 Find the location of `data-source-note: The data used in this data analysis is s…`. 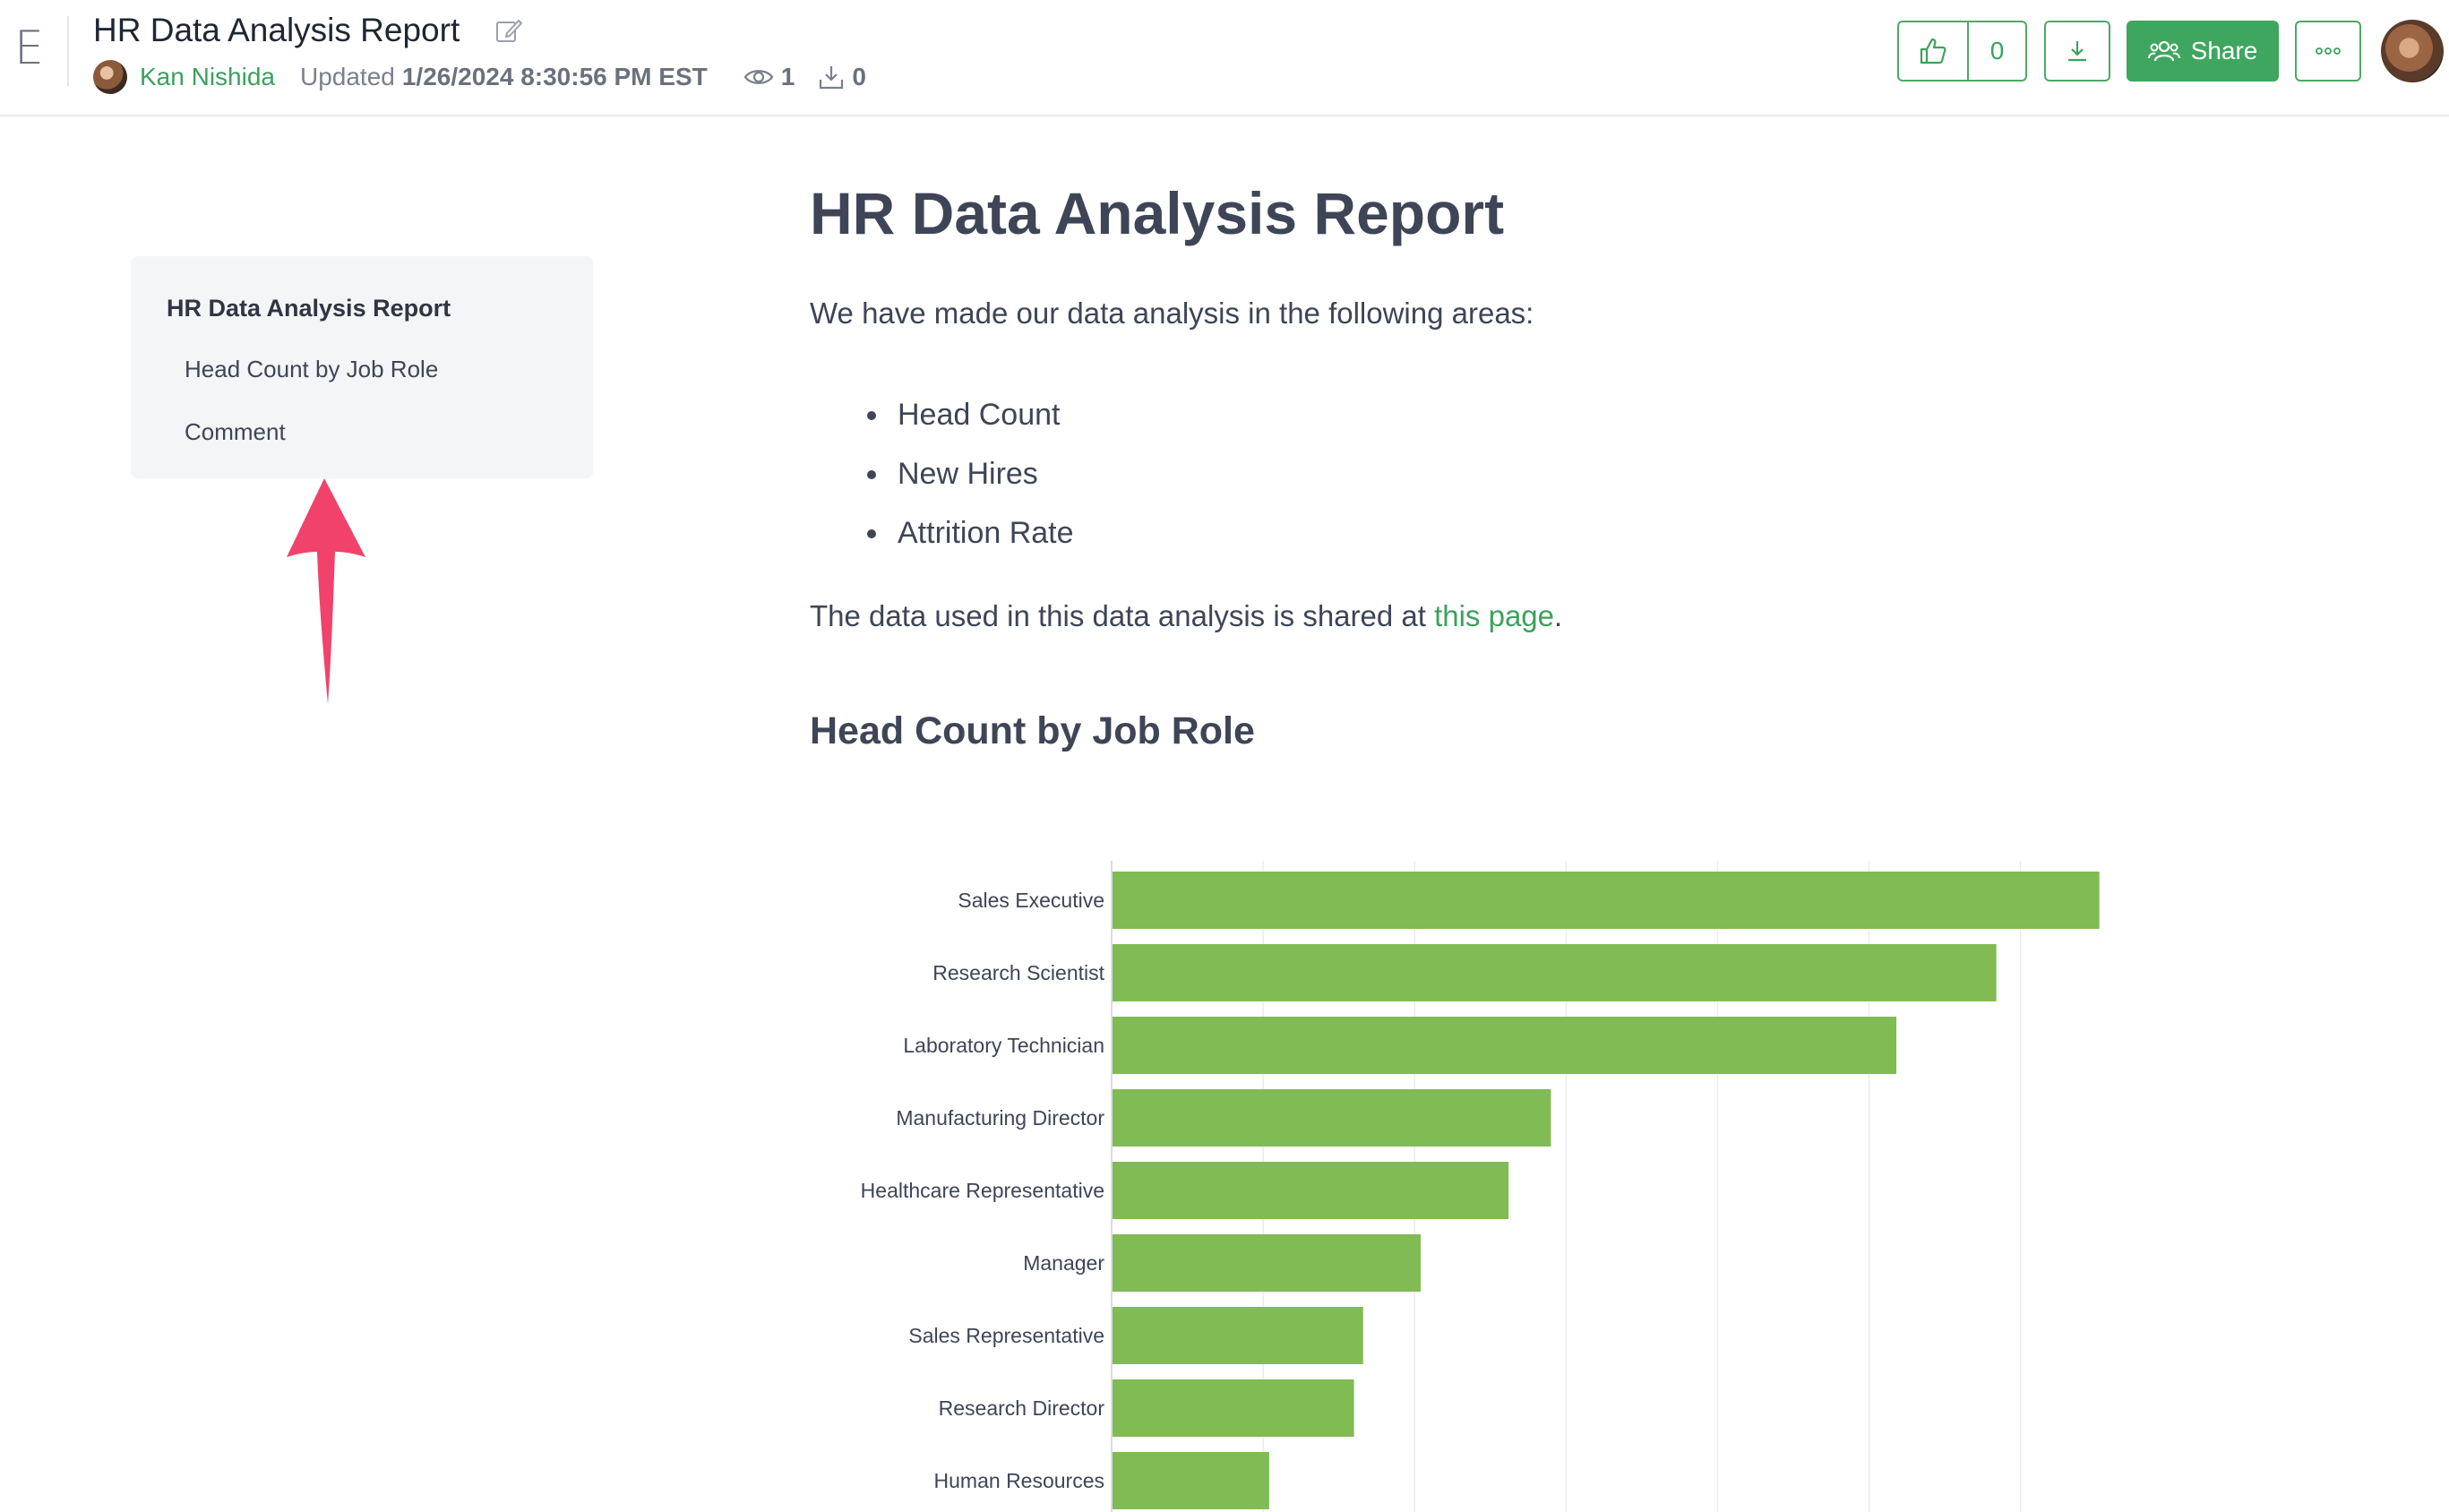

data-source-note: The data used in this data analysis is s… is located at coordinates (1186, 617).